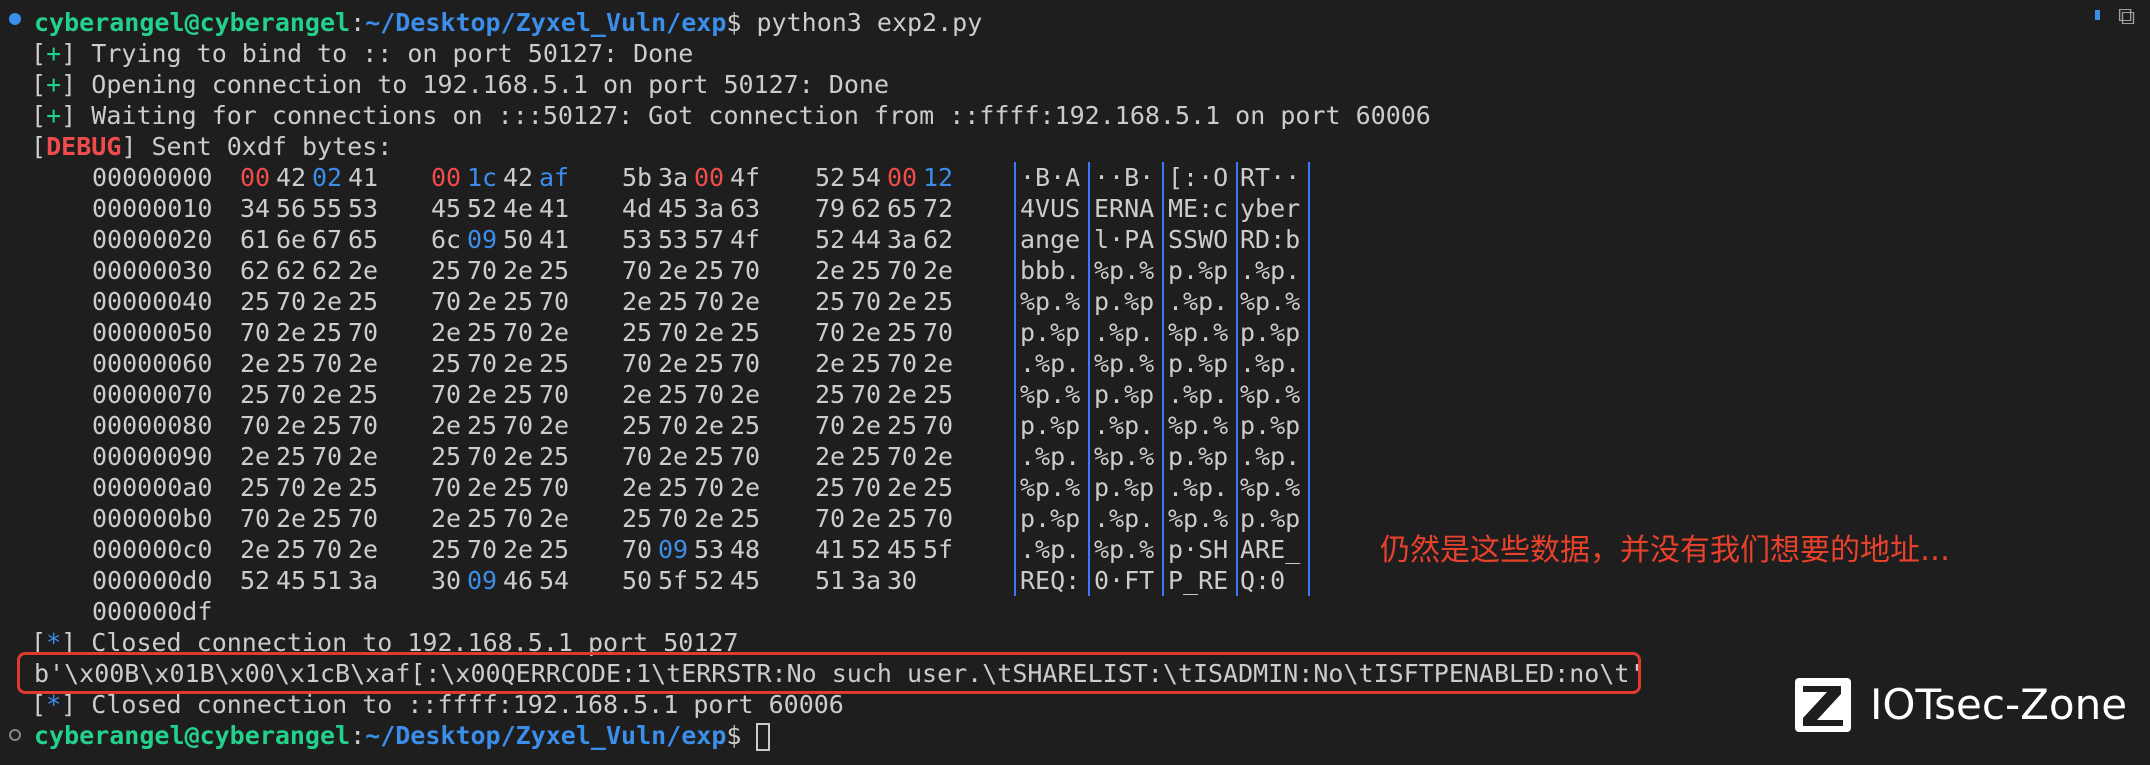 Image resolution: width=2150 pixels, height=765 pixels. What do you see at coordinates (1198, 239) in the screenshot?
I see `hexdump-ascii: SSWO` at bounding box center [1198, 239].